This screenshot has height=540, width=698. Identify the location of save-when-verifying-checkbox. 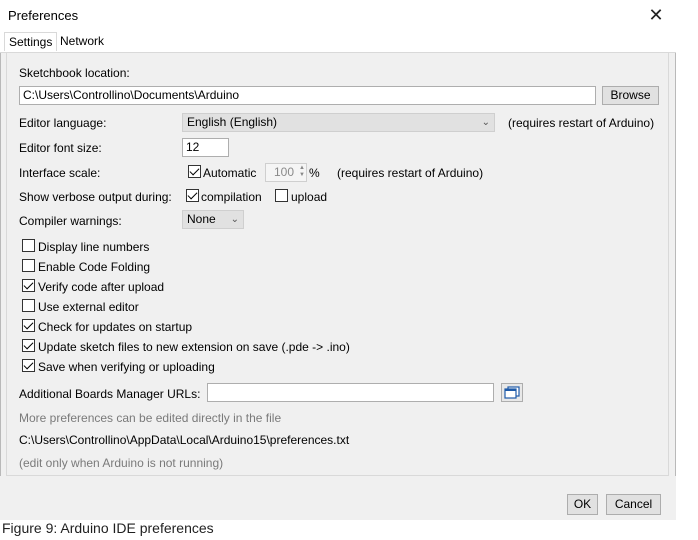
(28, 365).